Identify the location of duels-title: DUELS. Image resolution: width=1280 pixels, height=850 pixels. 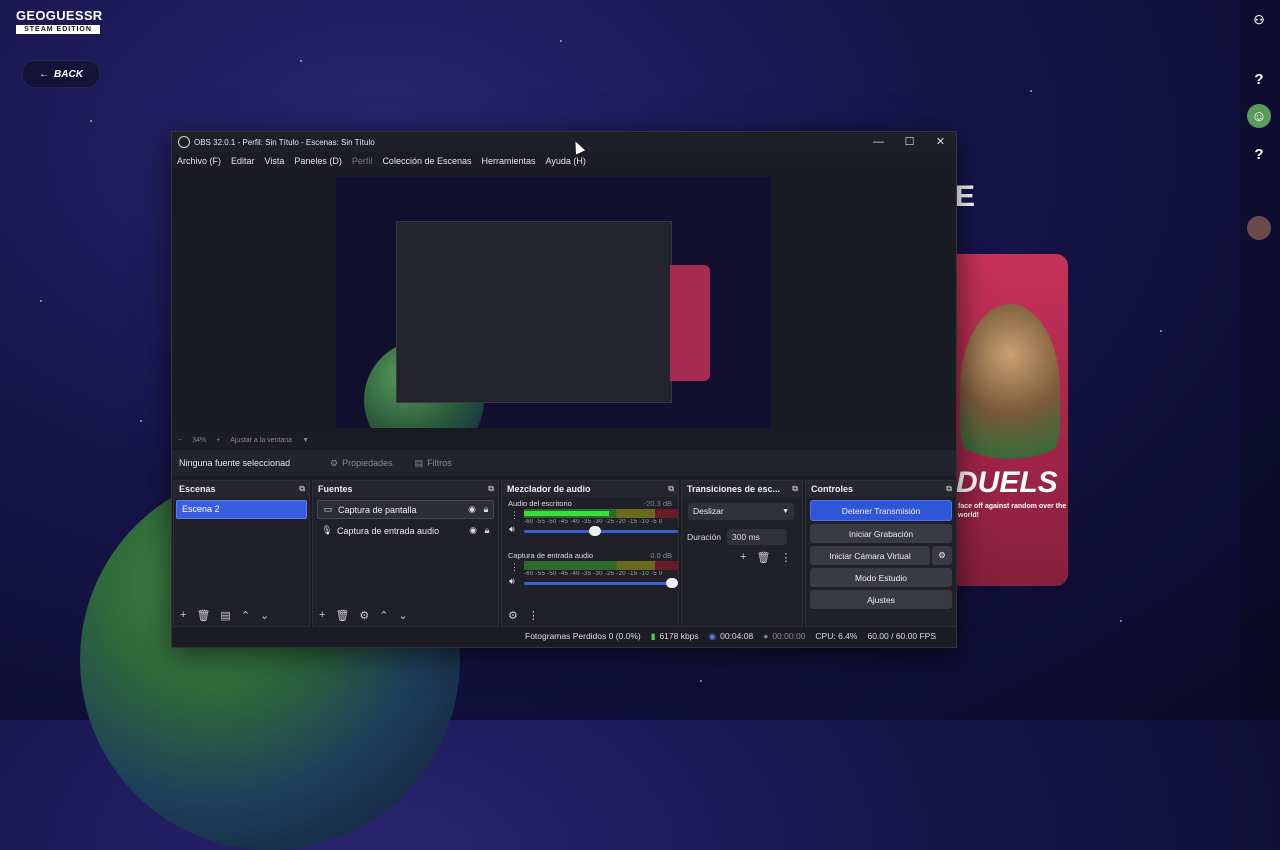
(1007, 482).